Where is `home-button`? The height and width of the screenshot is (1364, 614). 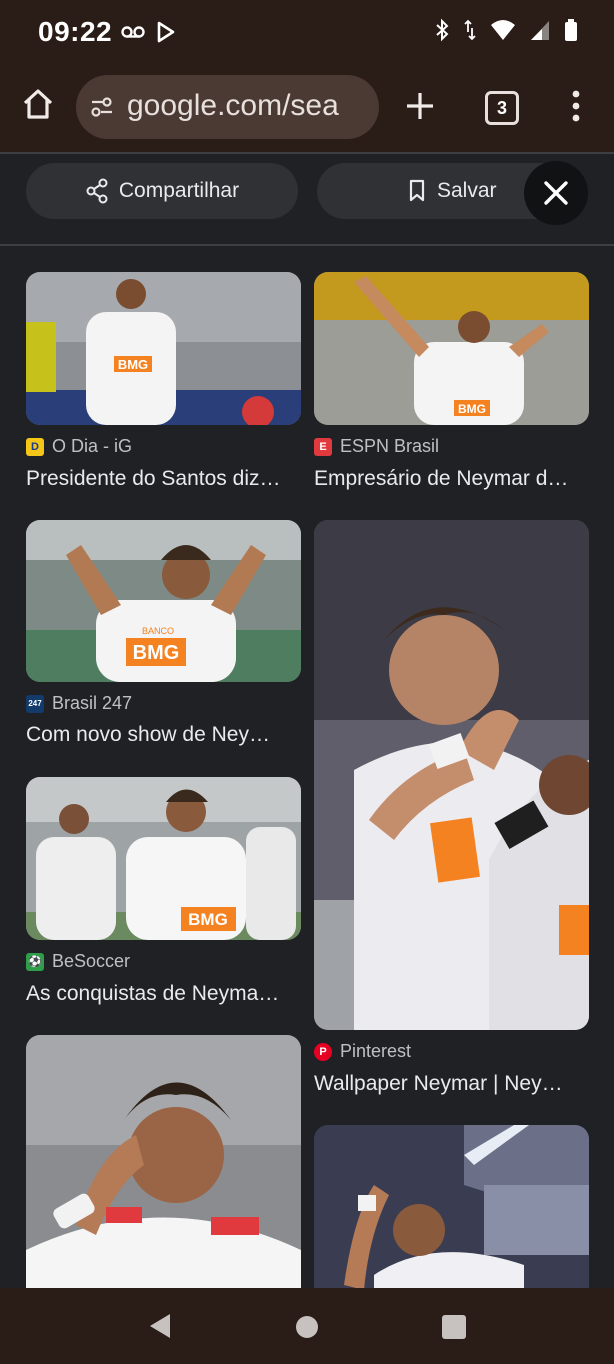
home-button is located at coordinates (38, 104).